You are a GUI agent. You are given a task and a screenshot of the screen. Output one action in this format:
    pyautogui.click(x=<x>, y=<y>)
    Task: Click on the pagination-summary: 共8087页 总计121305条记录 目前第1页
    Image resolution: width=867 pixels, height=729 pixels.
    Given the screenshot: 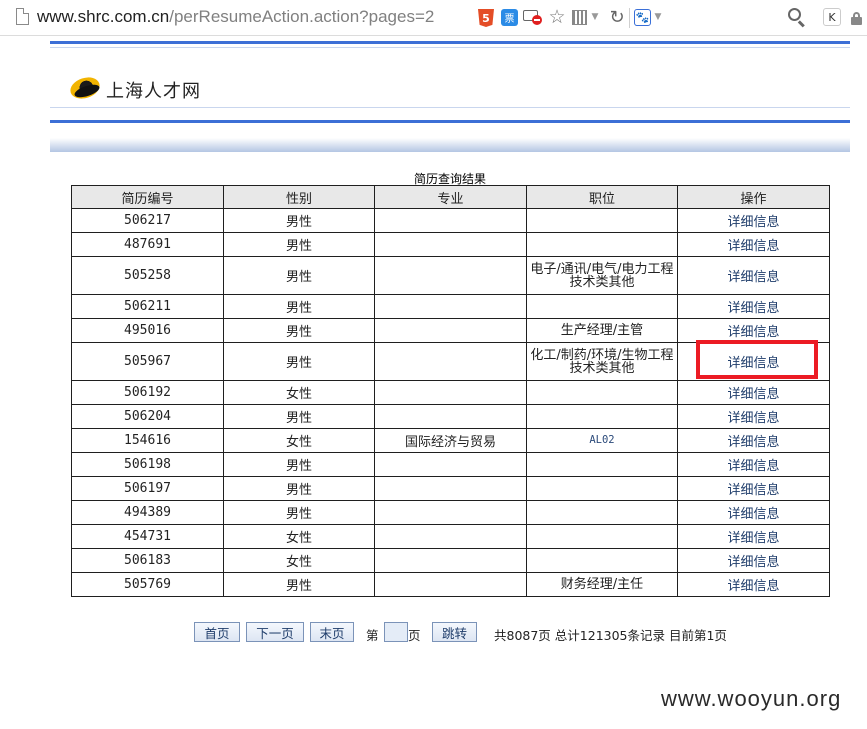 What is the action you would take?
    pyautogui.click(x=610, y=635)
    